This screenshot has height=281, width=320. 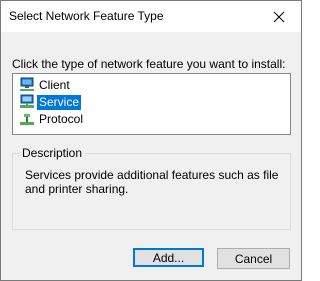 What do you see at coordinates (50, 102) in the screenshot?
I see `list-item-service: Service` at bounding box center [50, 102].